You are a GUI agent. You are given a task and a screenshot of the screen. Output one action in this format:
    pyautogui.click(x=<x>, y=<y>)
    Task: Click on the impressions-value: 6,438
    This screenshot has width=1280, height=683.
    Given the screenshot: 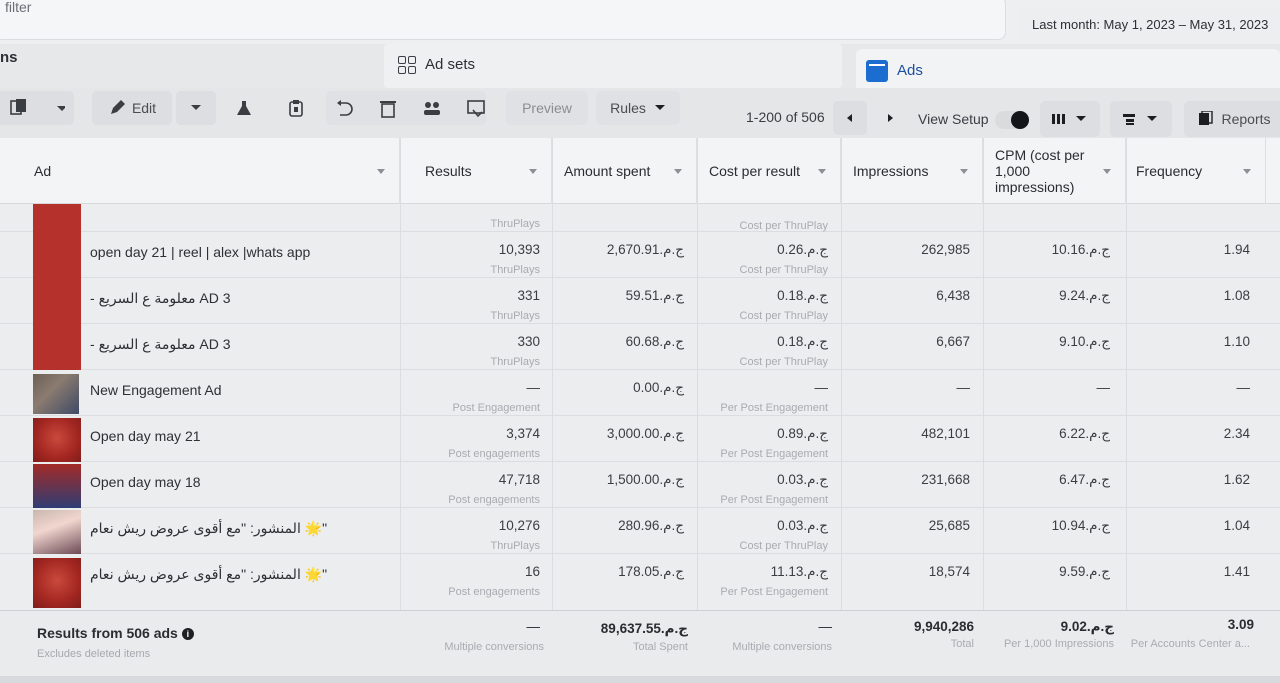 What is the action you would take?
    pyautogui.click(x=953, y=295)
    